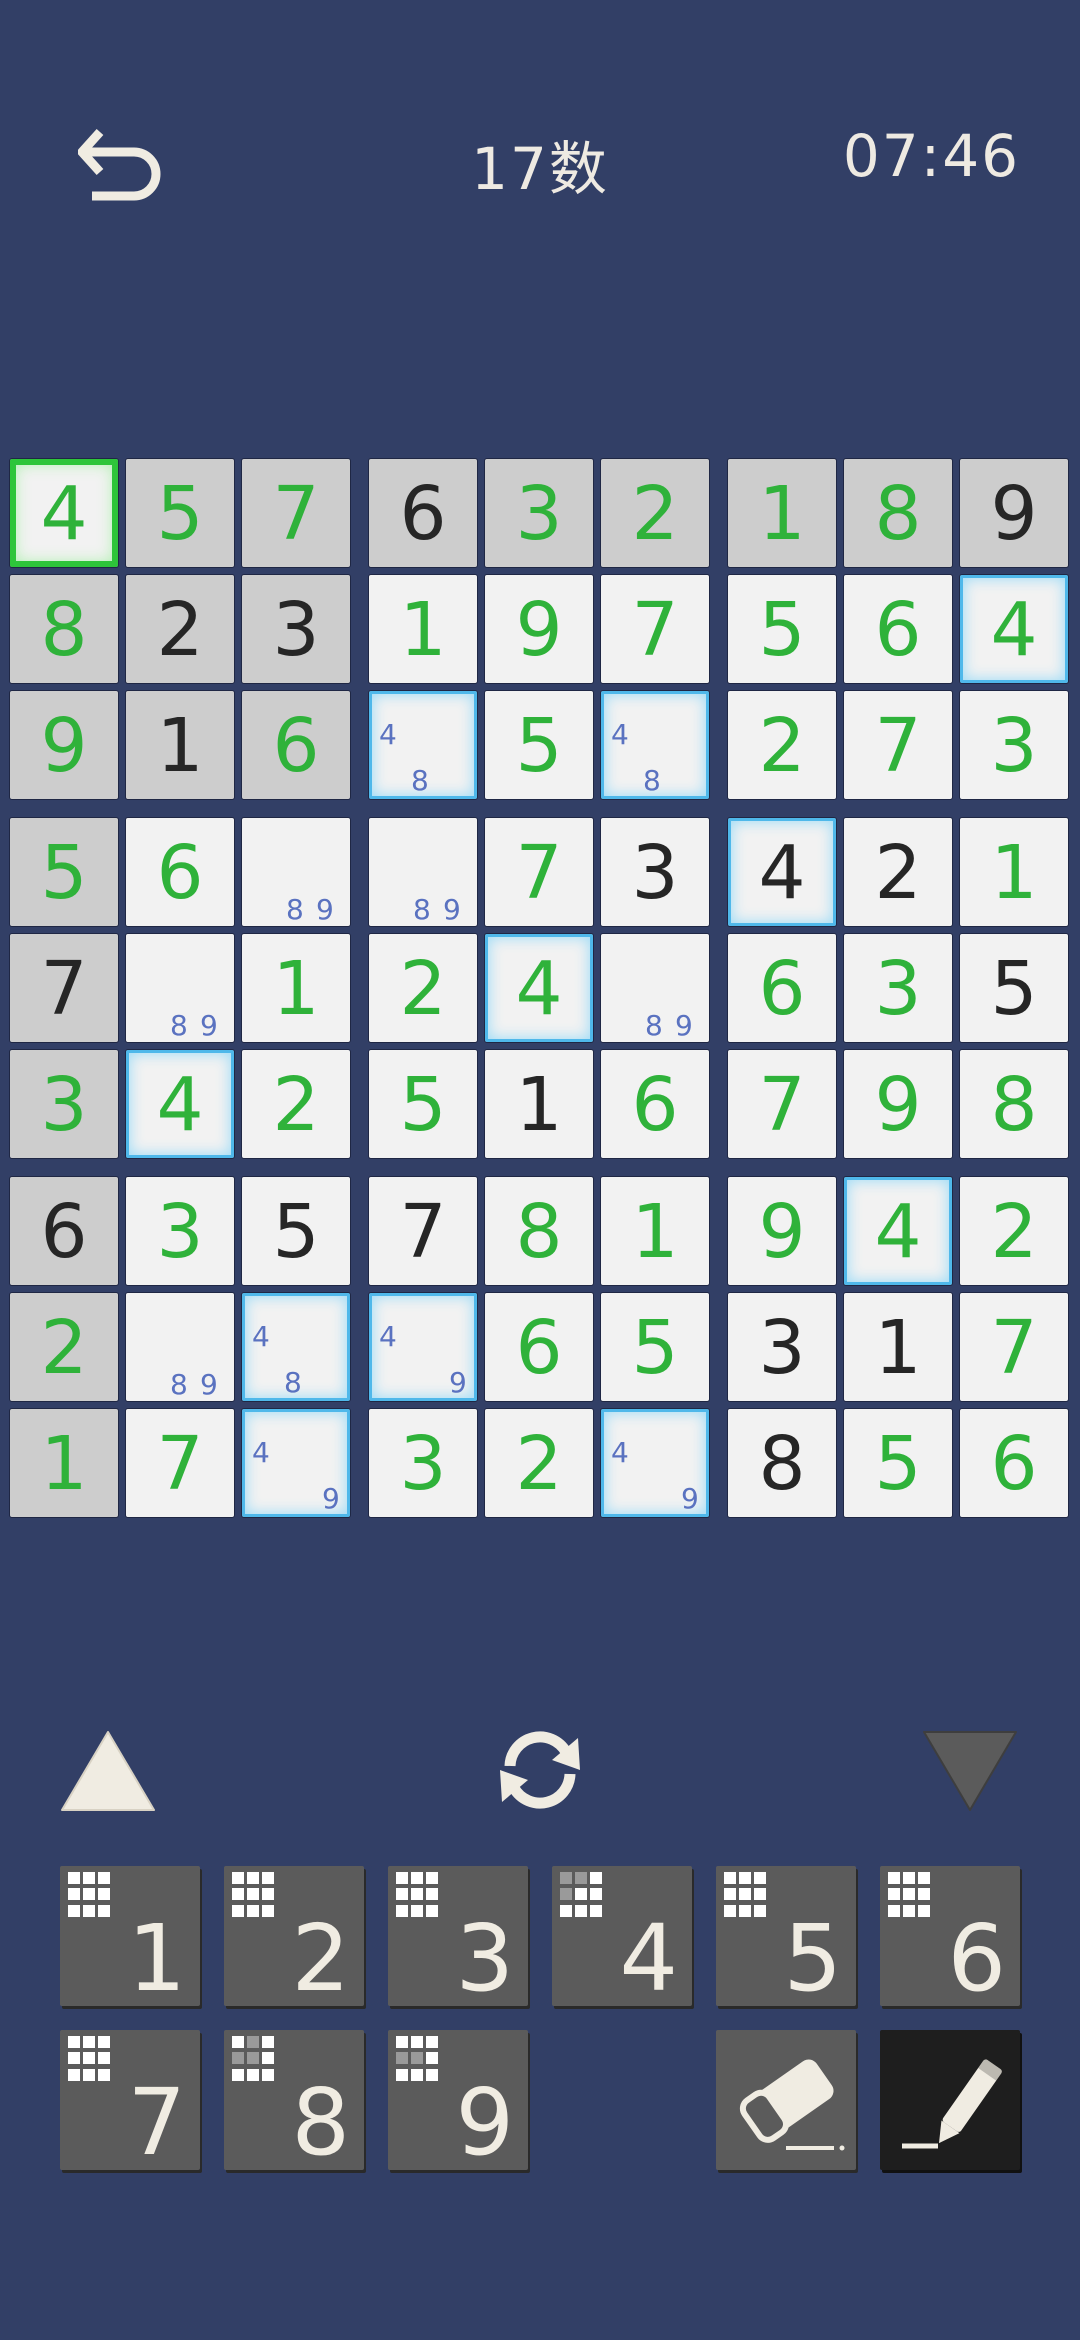 This screenshot has height=2340, width=1080. I want to click on number-key-1: 1, so click(130, 1939).